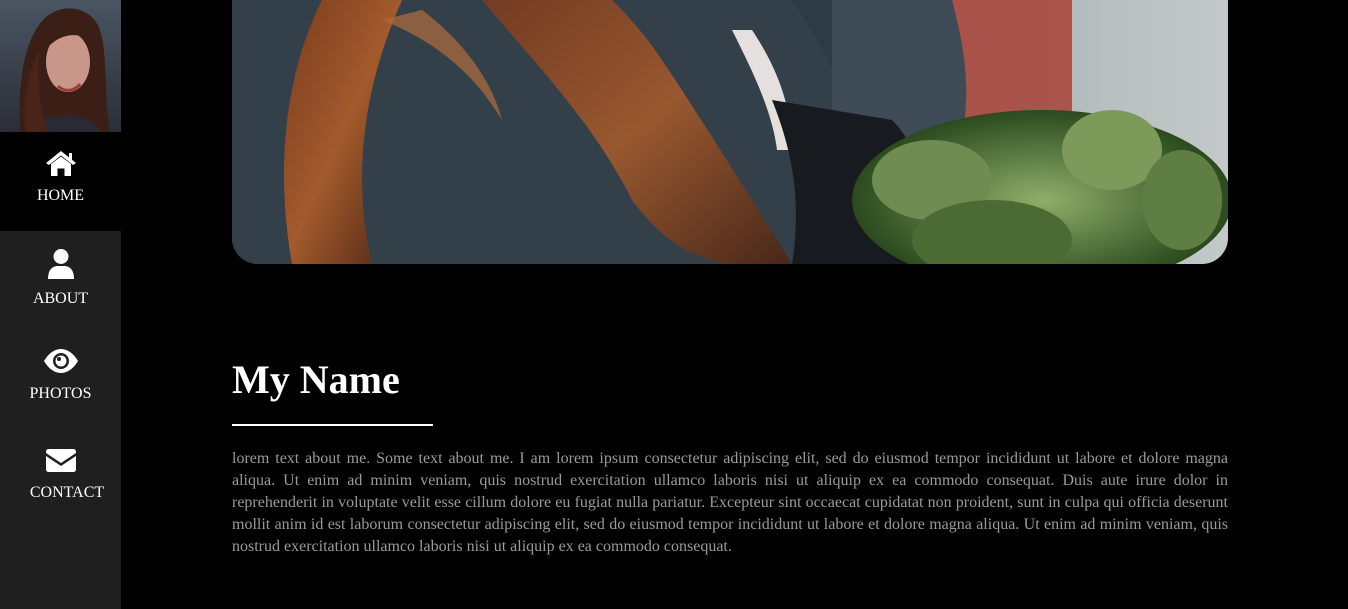  Describe the element at coordinates (60, 379) in the screenshot. I see `nav-item-photos: PHOTOS` at that location.